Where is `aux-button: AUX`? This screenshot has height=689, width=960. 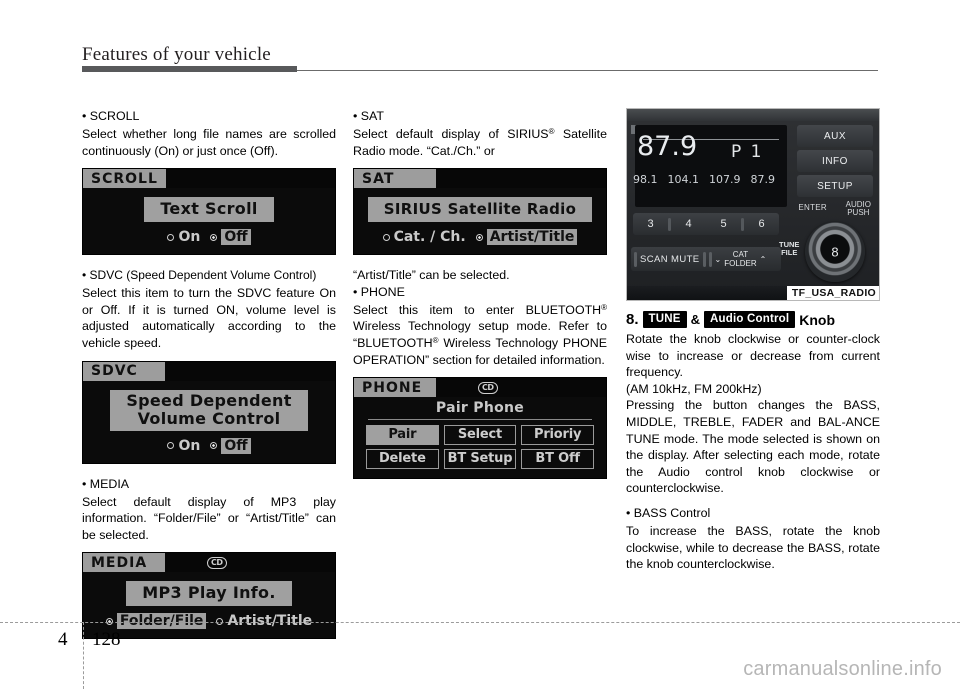 aux-button: AUX is located at coordinates (835, 136).